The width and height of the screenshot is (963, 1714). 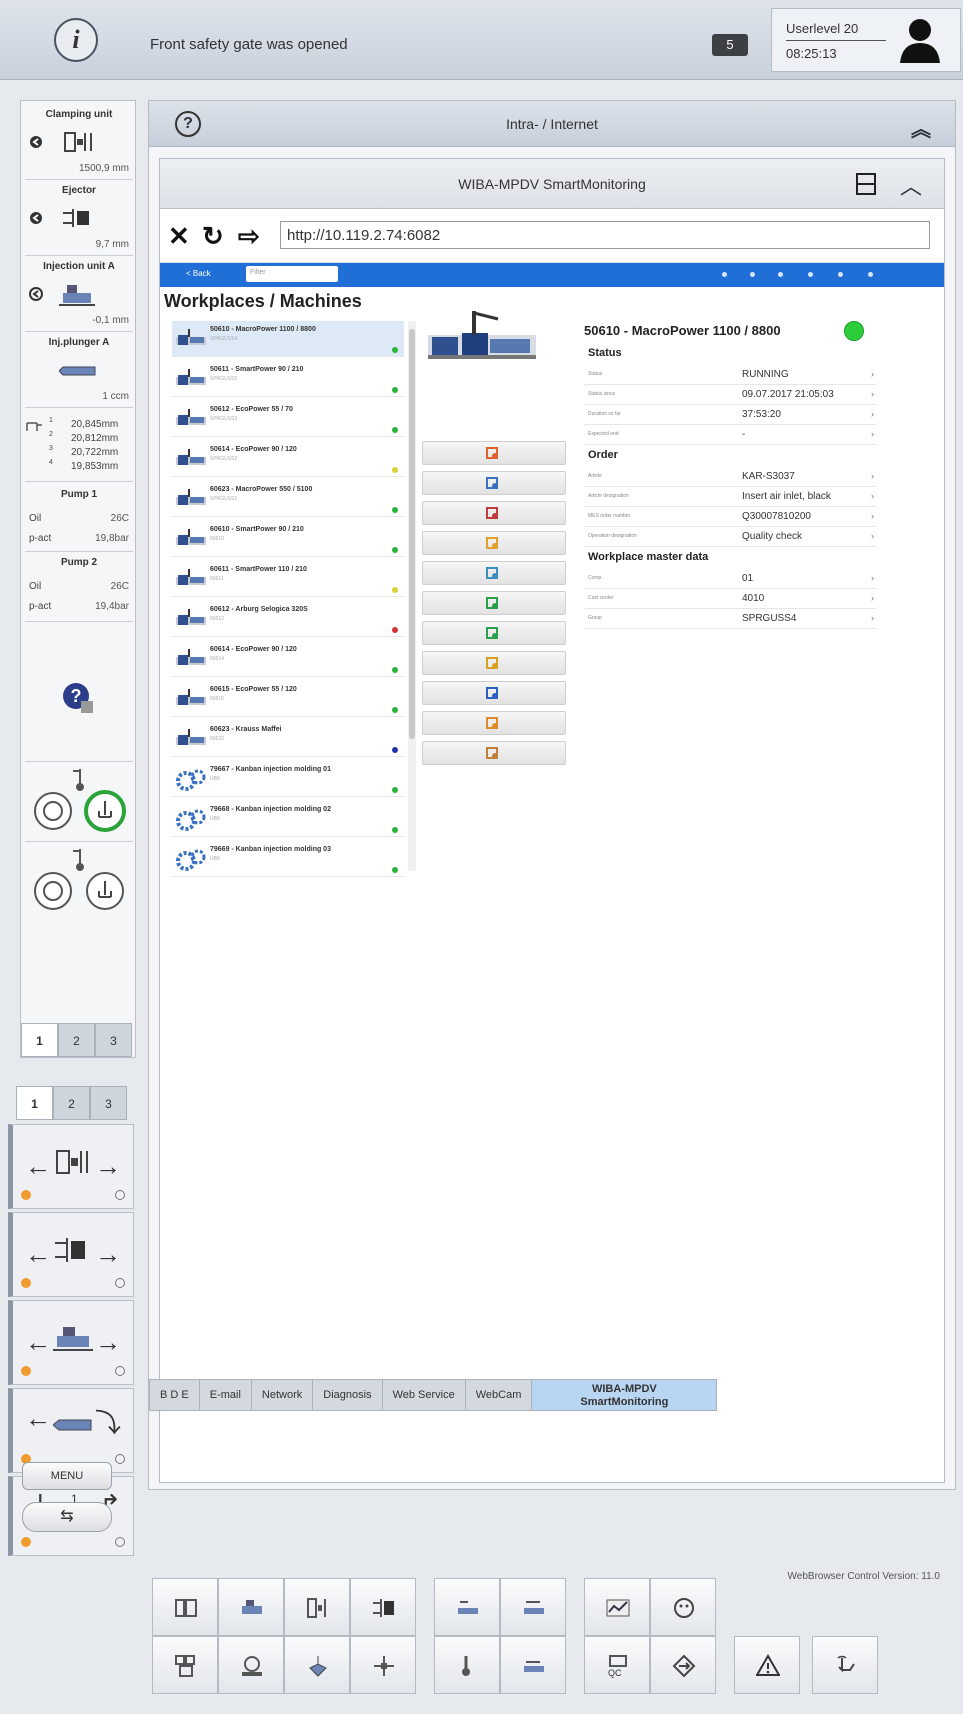 I want to click on temperature-setup-button, so click(x=467, y=1607).